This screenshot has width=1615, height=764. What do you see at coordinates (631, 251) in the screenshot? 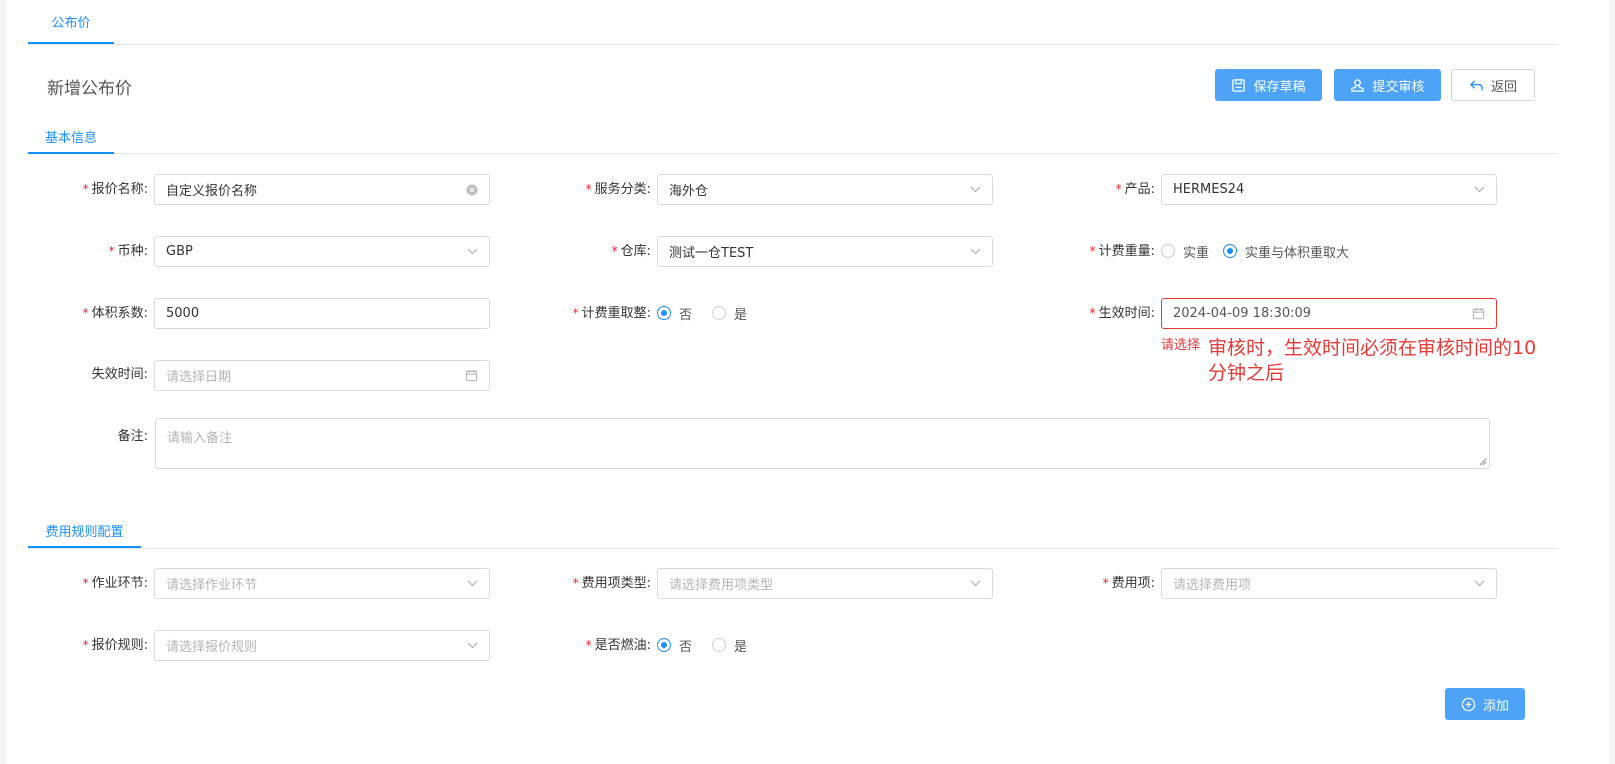
I see `warehouse-label: * 仓库:` at bounding box center [631, 251].